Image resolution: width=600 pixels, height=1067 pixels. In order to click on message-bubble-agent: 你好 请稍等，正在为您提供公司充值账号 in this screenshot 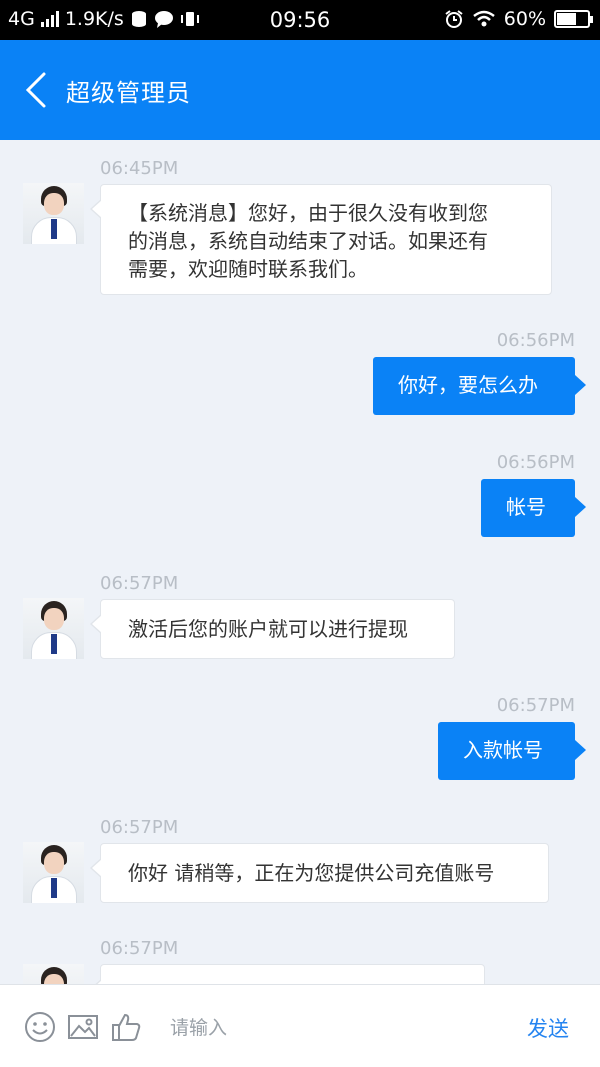, I will do `click(319, 873)`.